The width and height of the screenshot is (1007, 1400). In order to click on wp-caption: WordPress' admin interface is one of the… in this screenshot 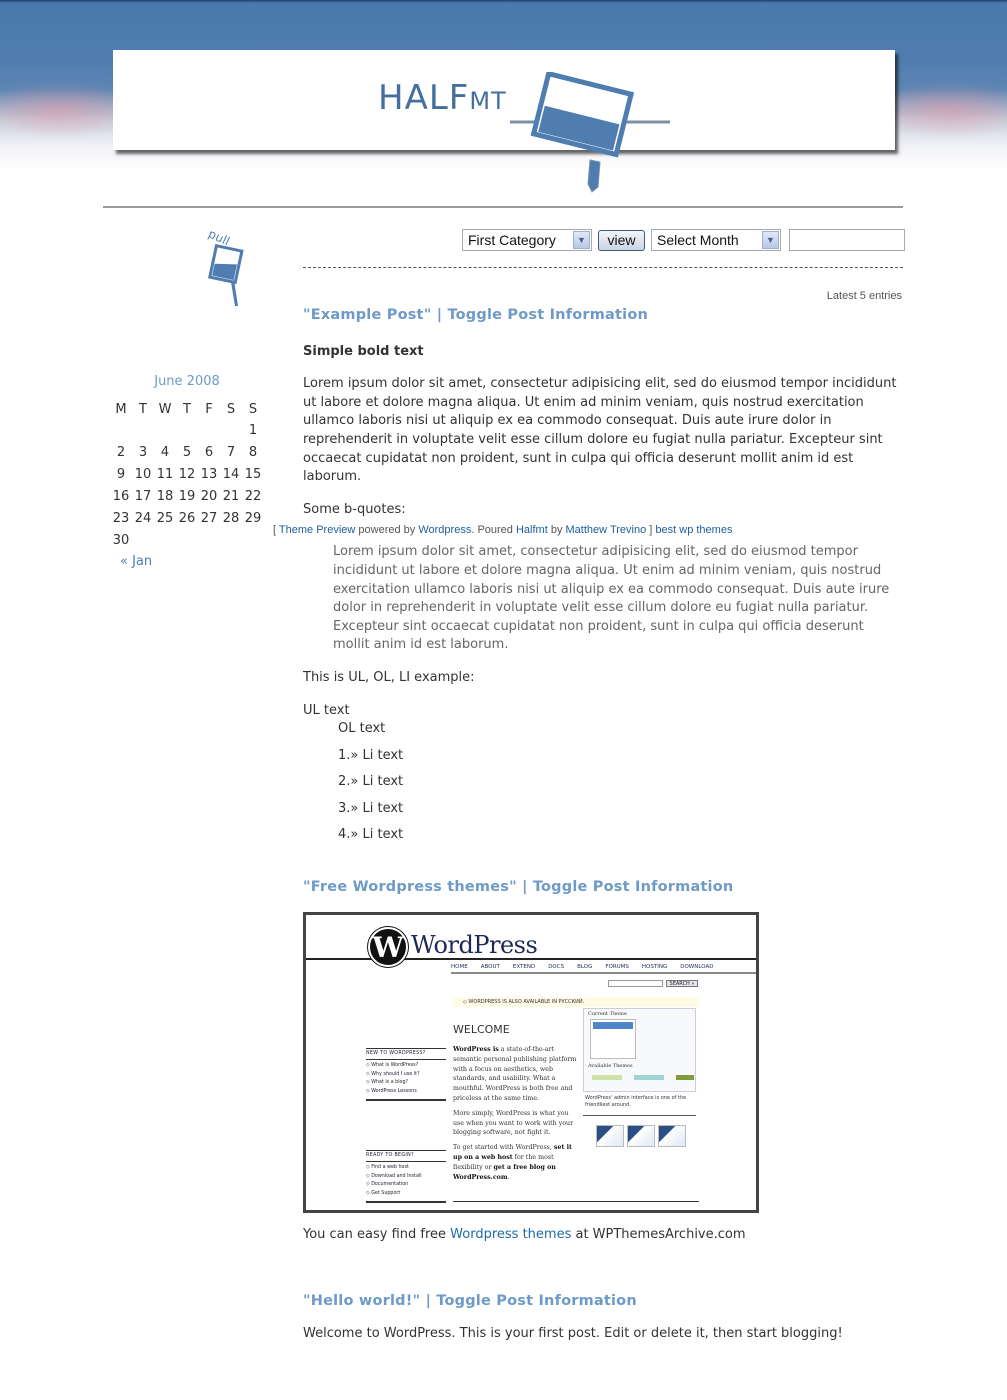, I will do `click(636, 1101)`.